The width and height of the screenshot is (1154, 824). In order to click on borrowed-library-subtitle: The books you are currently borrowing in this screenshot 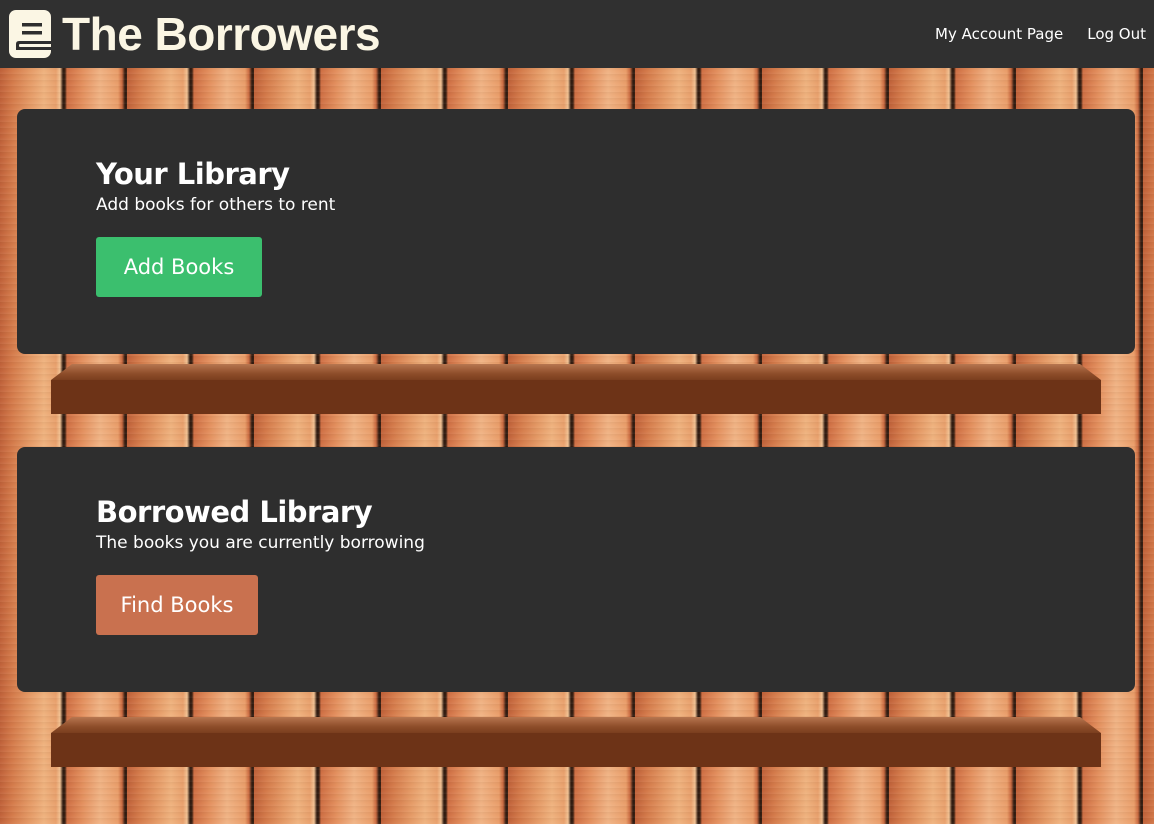, I will do `click(260, 543)`.